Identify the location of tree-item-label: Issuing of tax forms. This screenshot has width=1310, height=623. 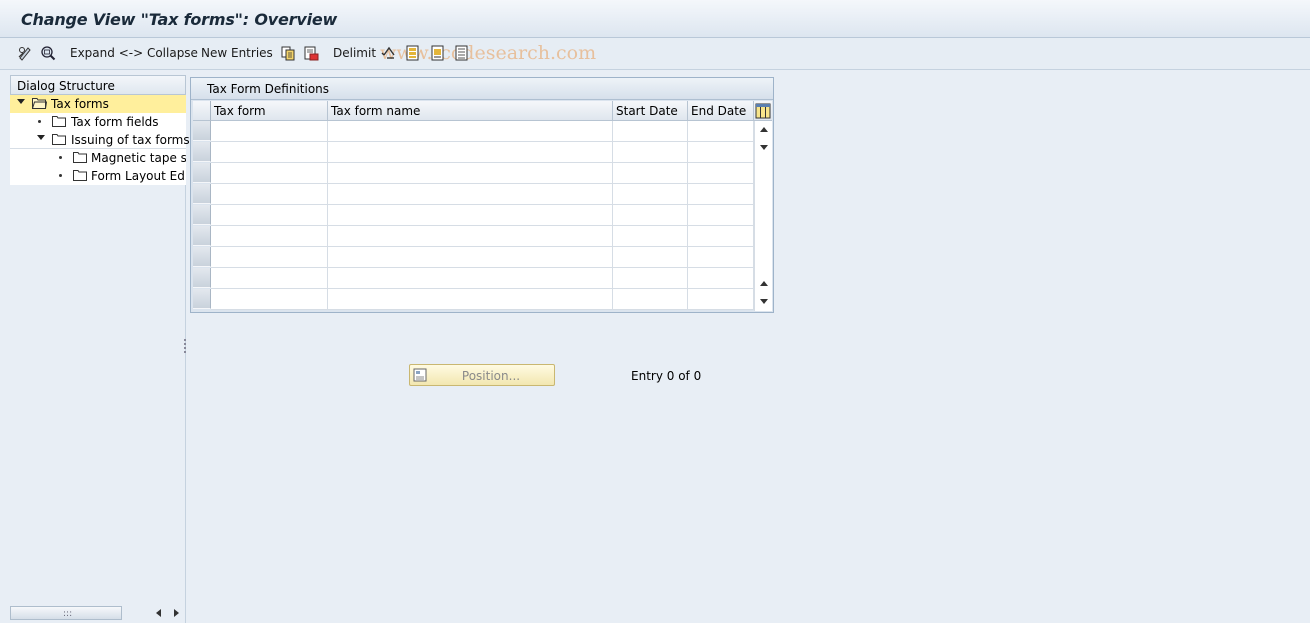
(130, 140).